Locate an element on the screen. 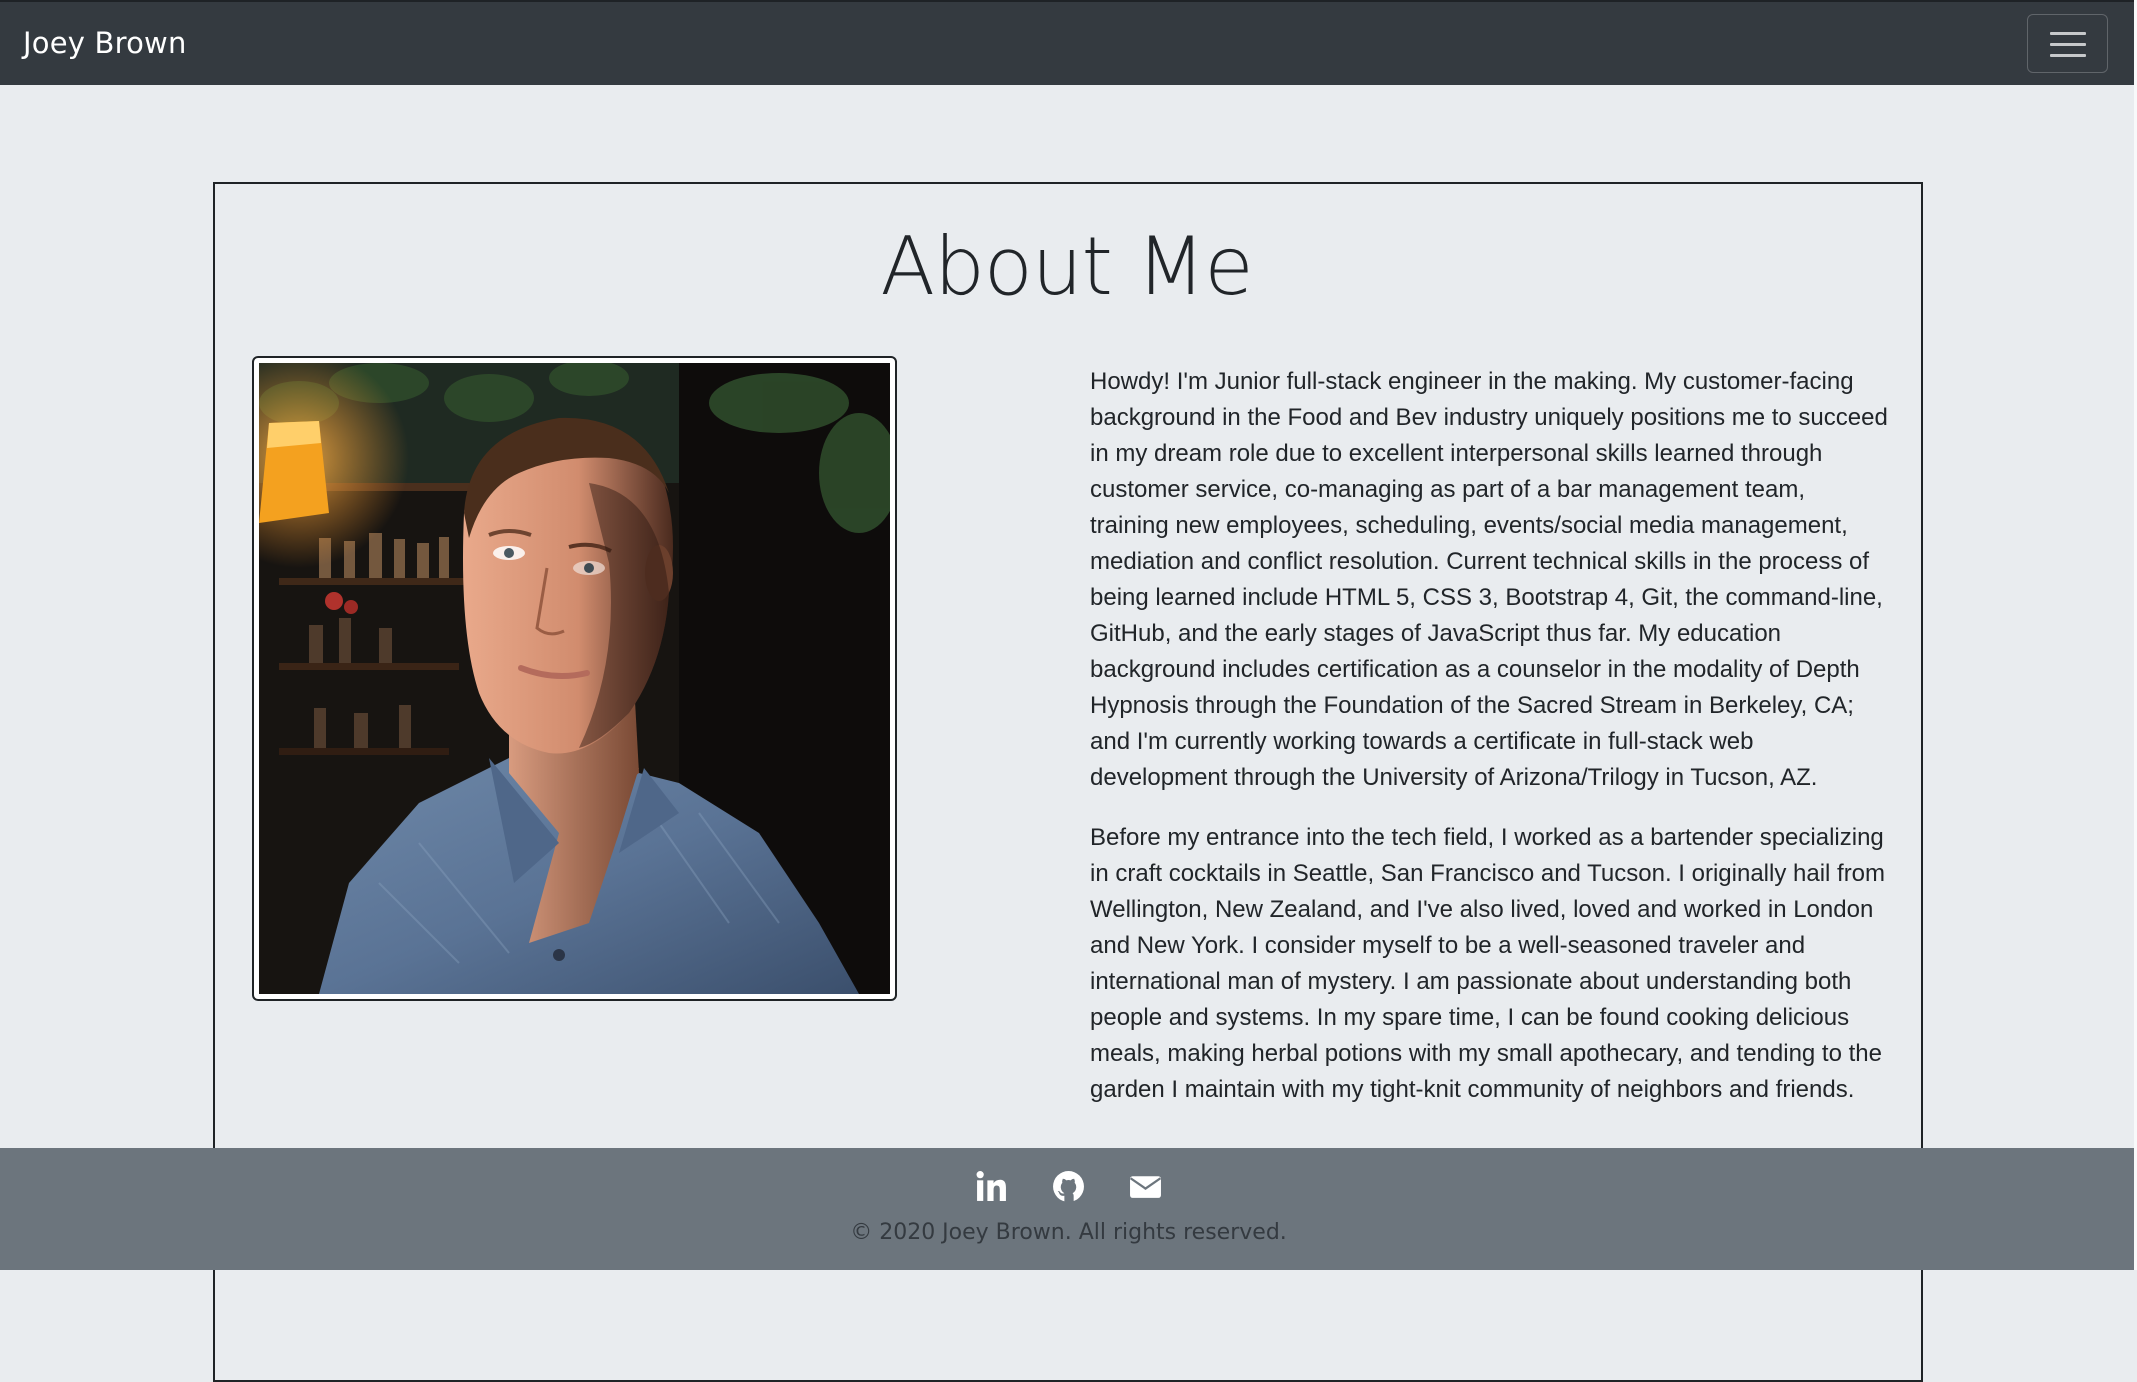  envelope-icon is located at coordinates (1145, 1186).